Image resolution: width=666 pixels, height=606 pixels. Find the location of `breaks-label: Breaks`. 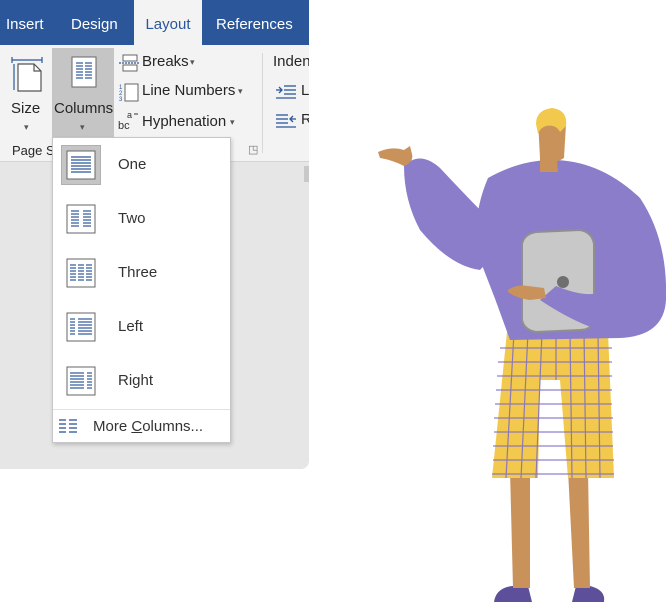

breaks-label: Breaks is located at coordinates (165, 61).